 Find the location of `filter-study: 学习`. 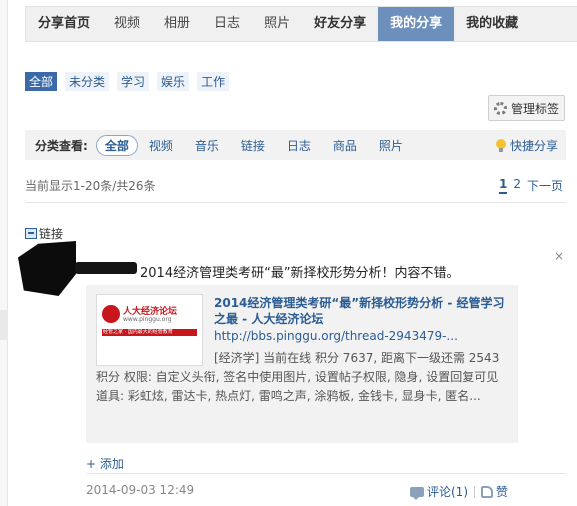

filter-study: 学习 is located at coordinates (133, 81).